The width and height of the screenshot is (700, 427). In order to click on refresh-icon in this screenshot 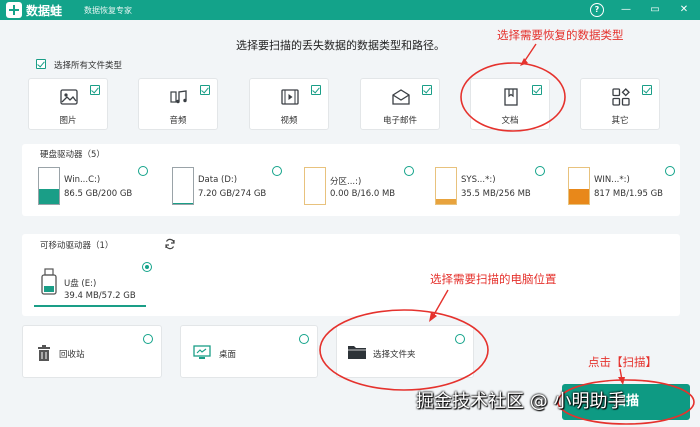, I will do `click(170, 244)`.